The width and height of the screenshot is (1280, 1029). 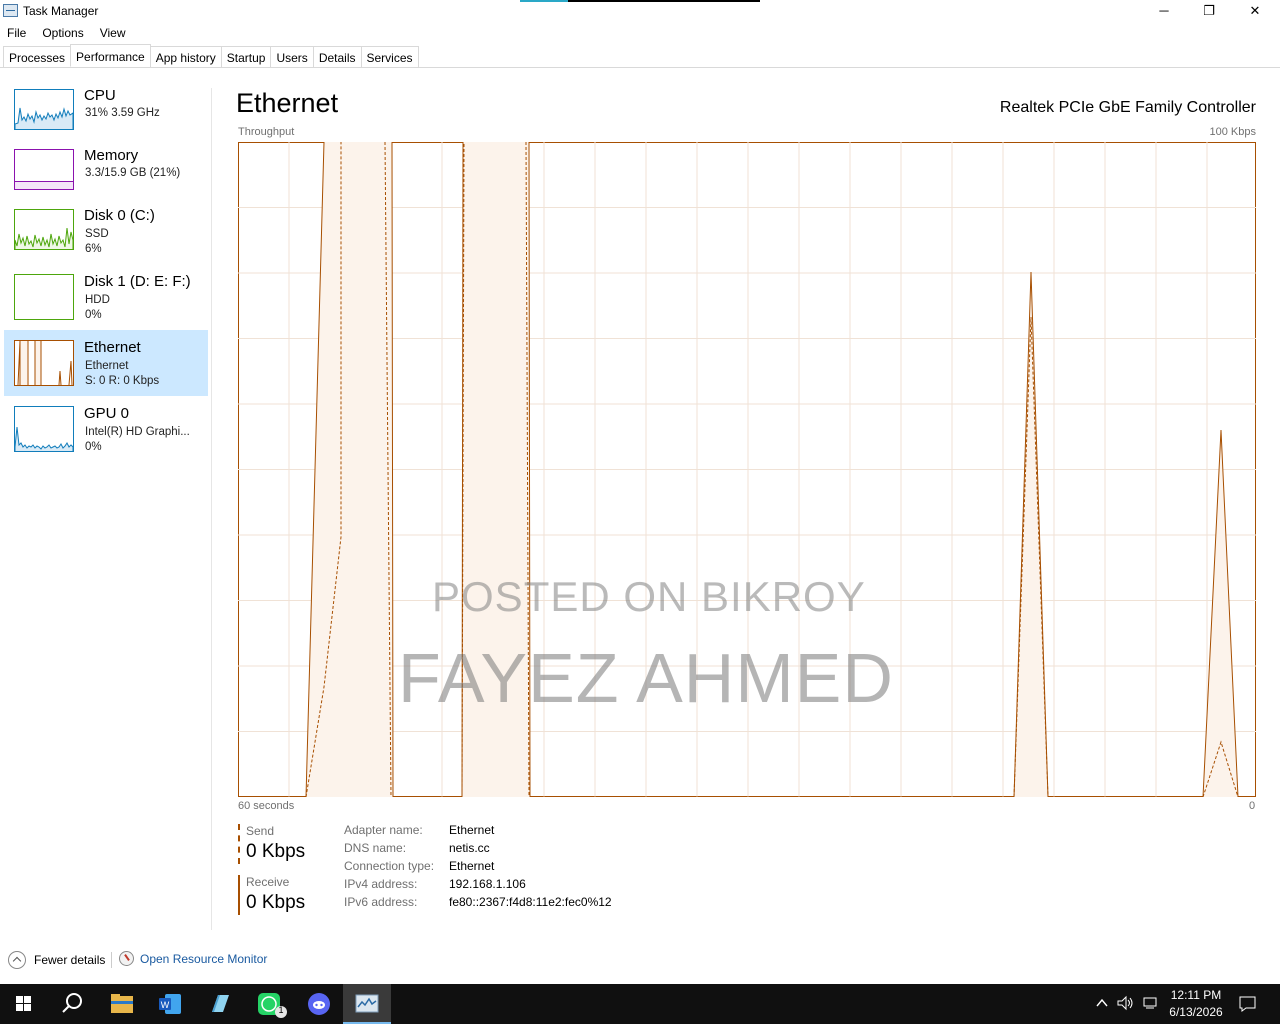 What do you see at coordinates (106, 108) in the screenshot?
I see `sidebar-item-cpu: CPU 31% 3.59 GHz` at bounding box center [106, 108].